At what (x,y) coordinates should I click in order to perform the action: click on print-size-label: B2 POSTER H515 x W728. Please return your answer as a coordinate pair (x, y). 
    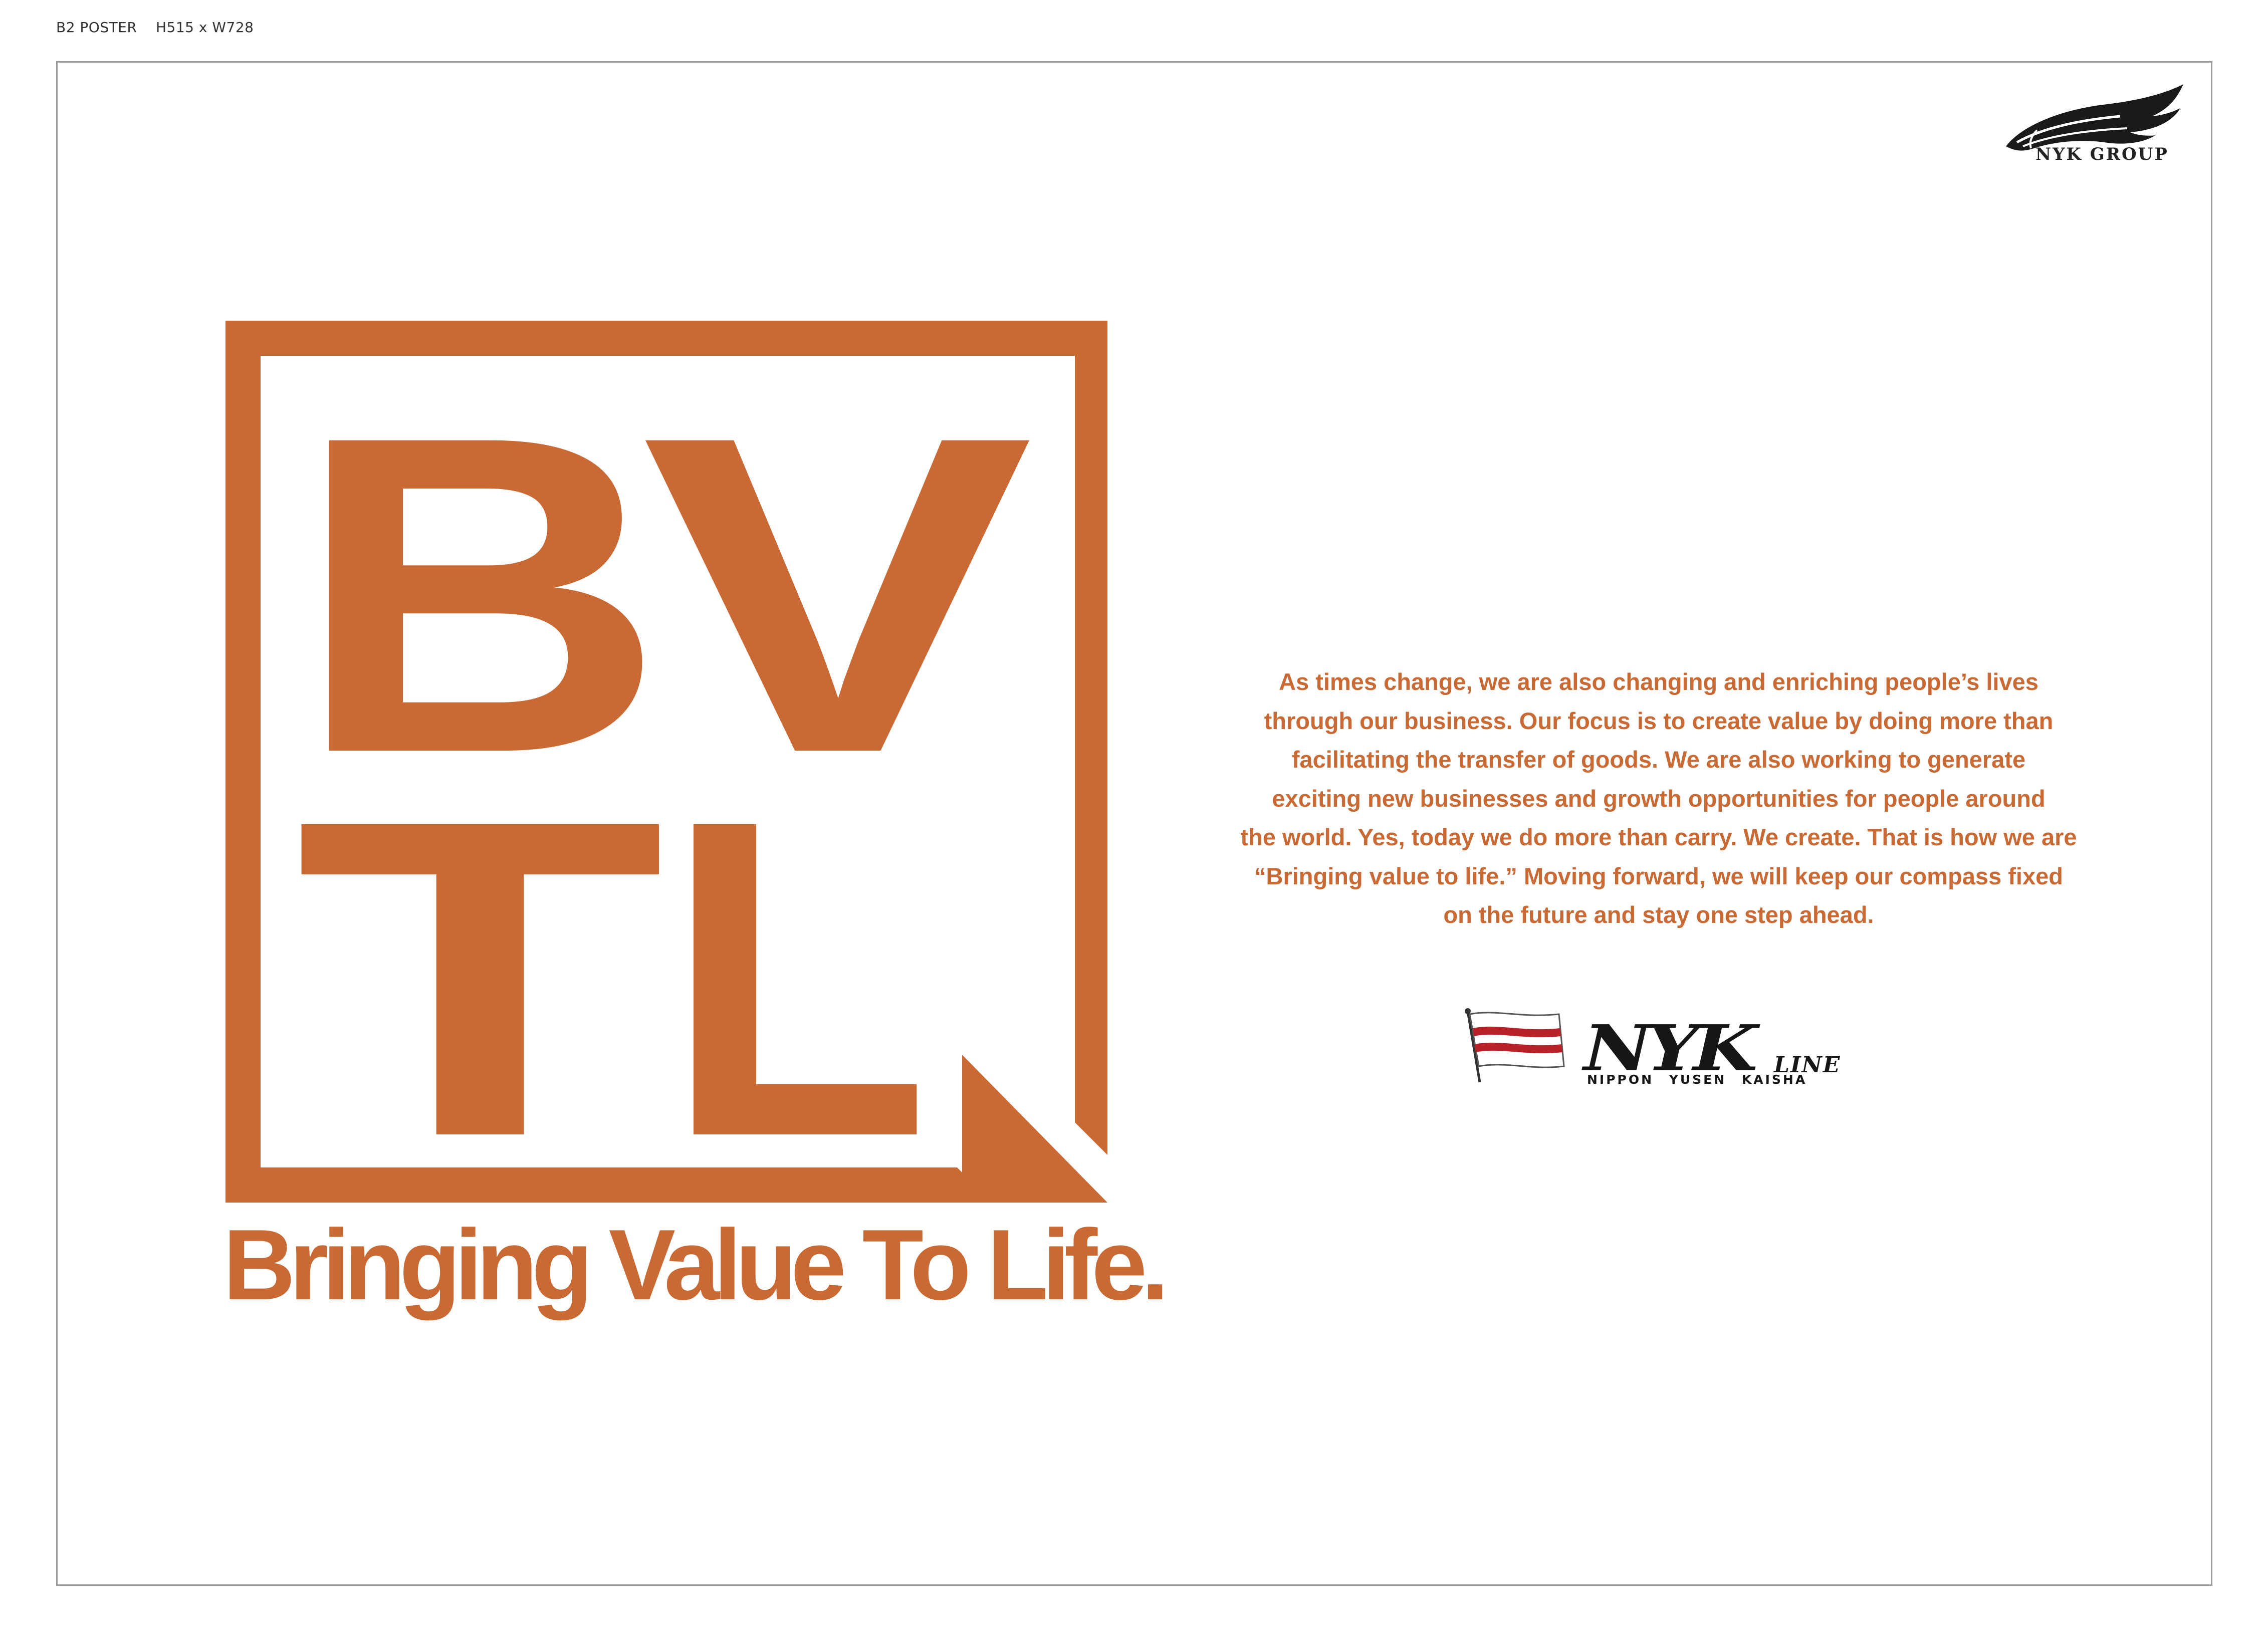
    Looking at the image, I should click on (155, 27).